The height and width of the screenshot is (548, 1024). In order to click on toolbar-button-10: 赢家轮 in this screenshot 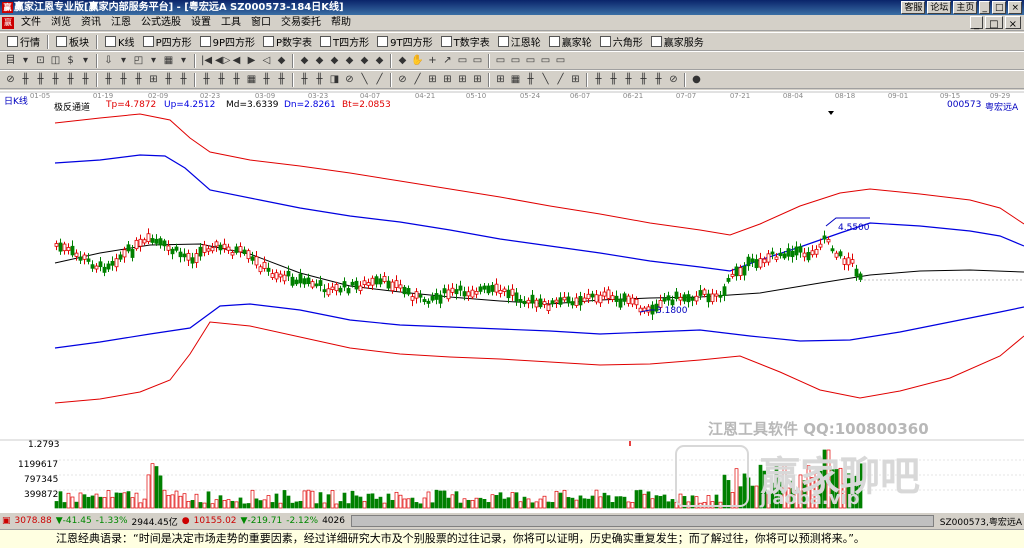, I will do `click(570, 42)`.